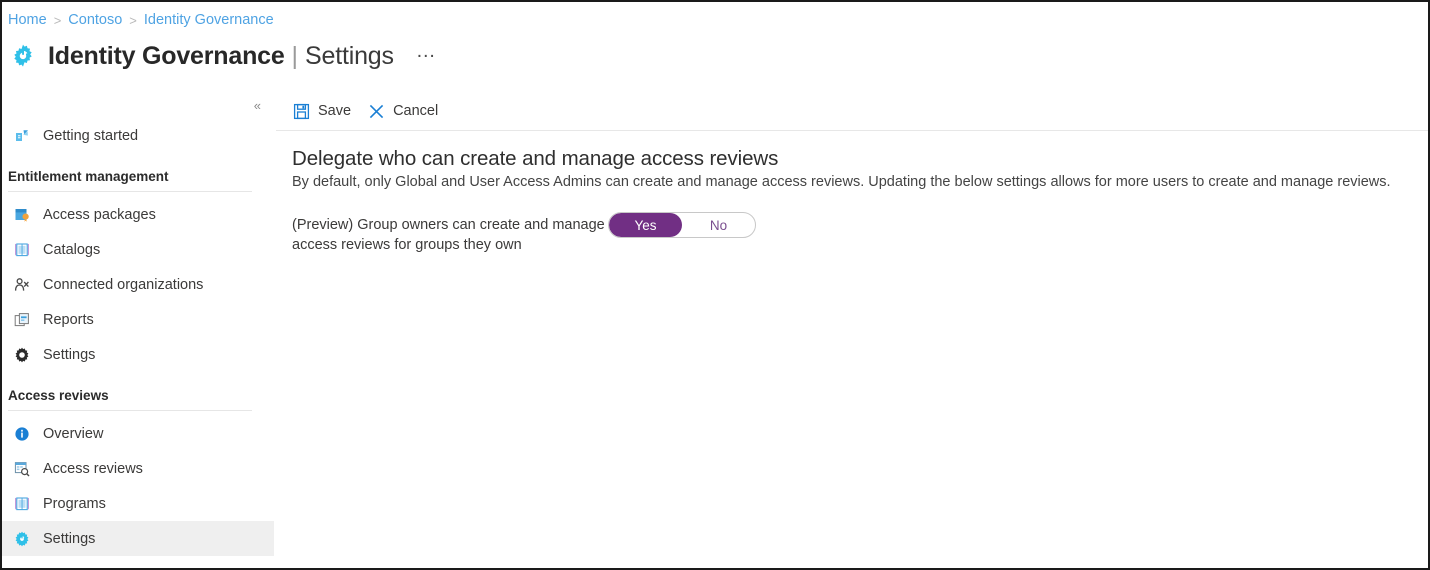 This screenshot has height=570, width=1430. I want to click on page-title-main: Identity Governance, so click(166, 55).